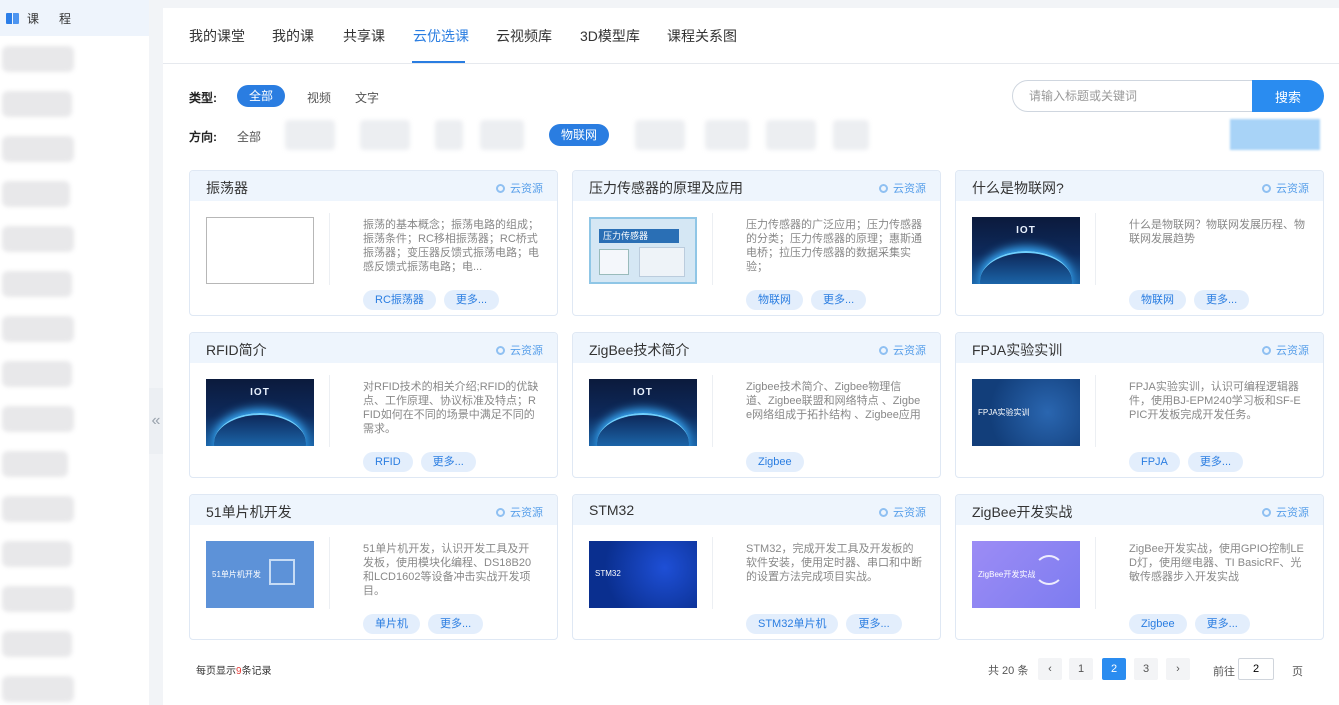 The height and width of the screenshot is (705, 1339). I want to click on card-header: STM32 云资源, so click(756, 510).